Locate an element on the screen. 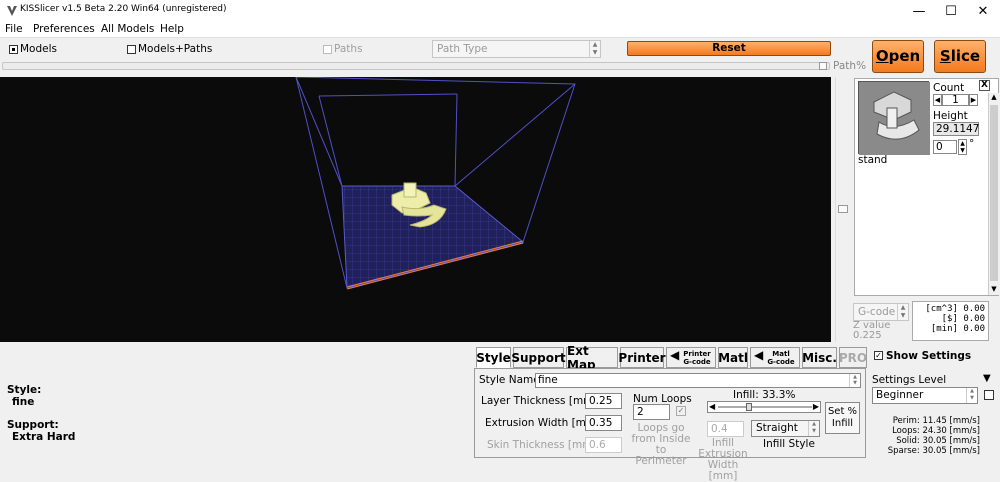 This screenshot has height=482, width=1000. layer-scrollbar is located at coordinates (842, 209).